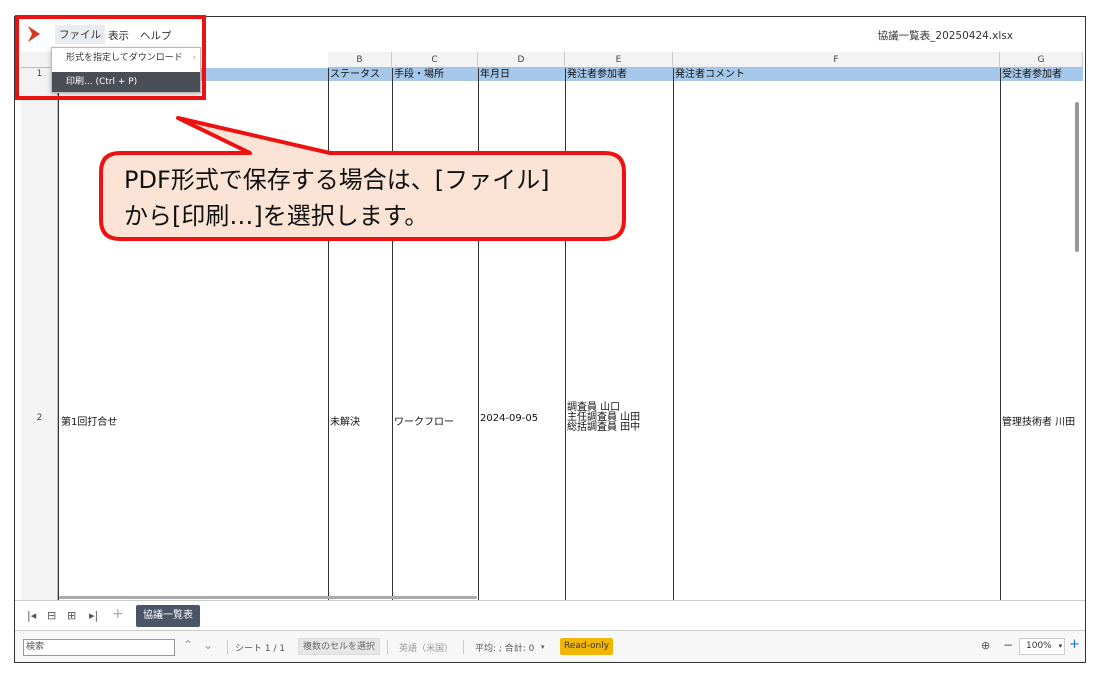  Describe the element at coordinates (276, 216) in the screenshot. I see `callout-line-2: から[印刷…]を選択します。` at that location.